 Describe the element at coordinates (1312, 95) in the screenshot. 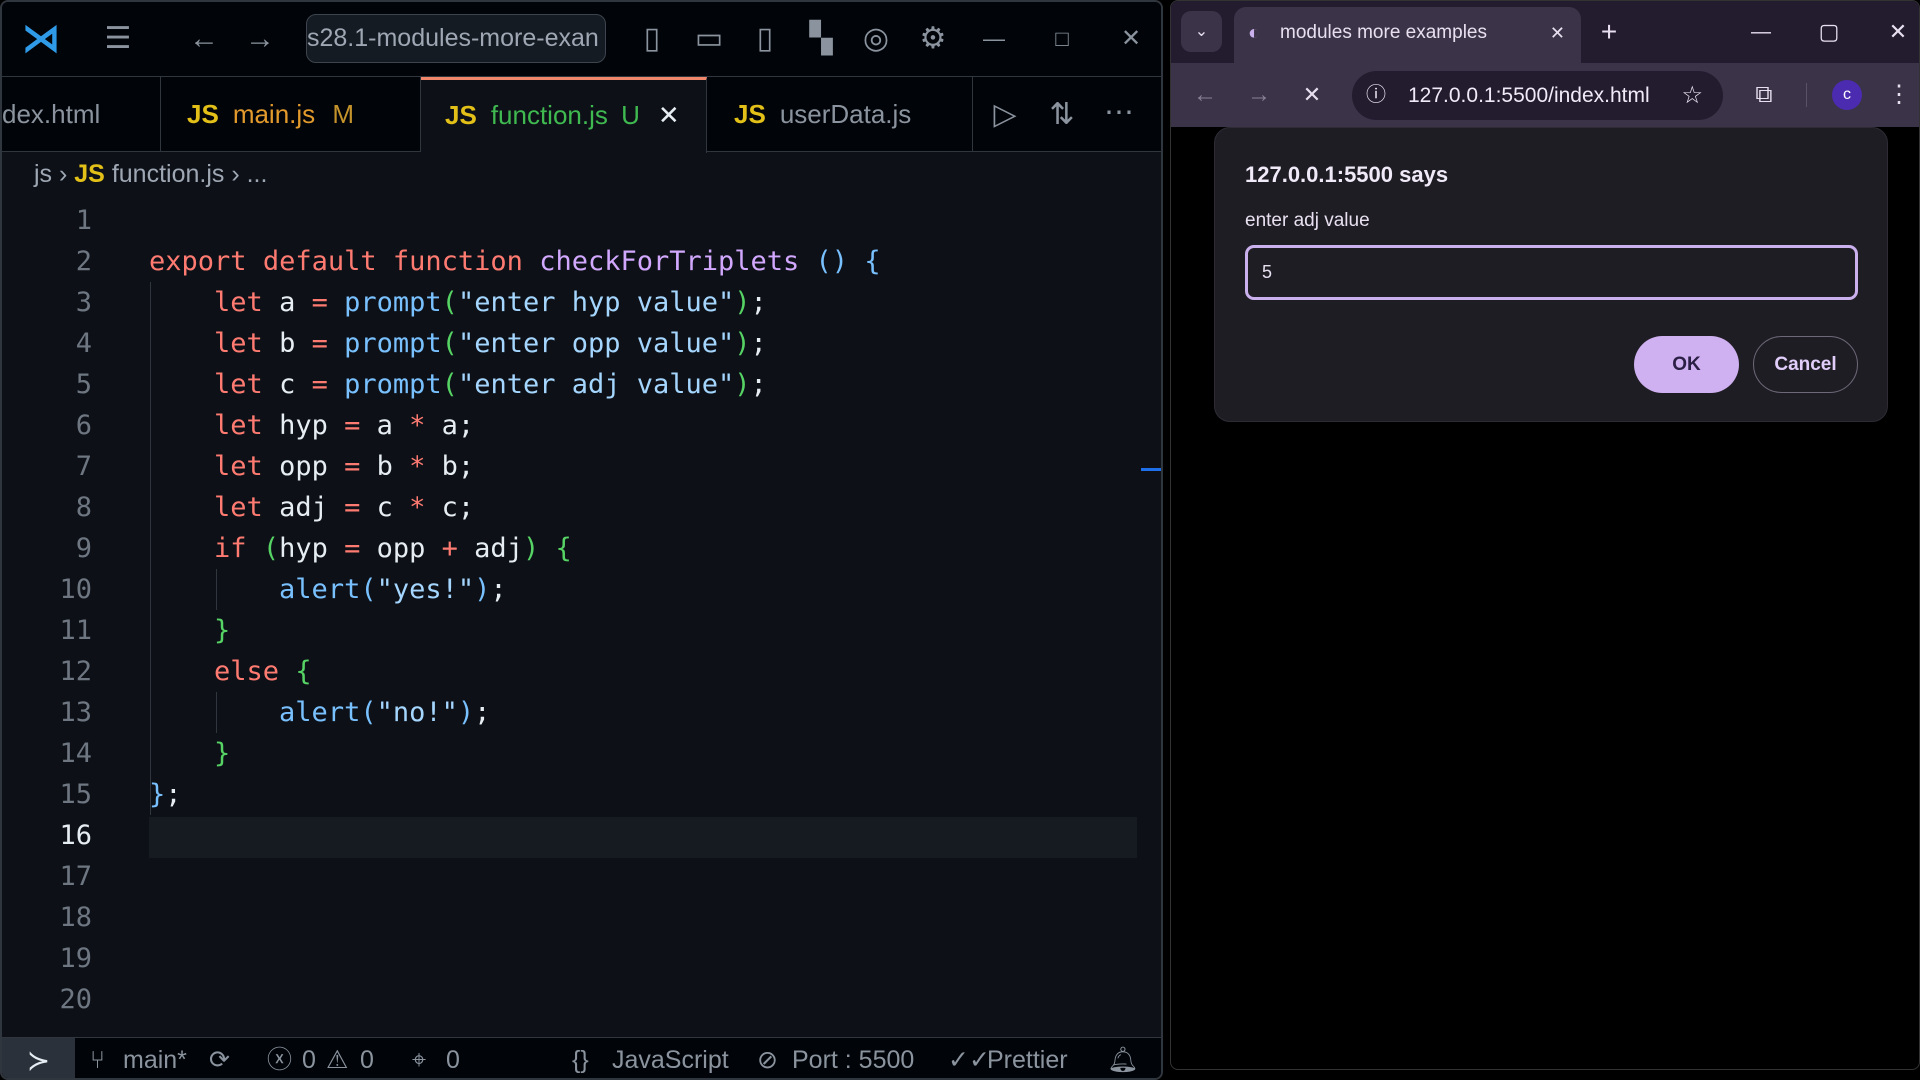

I see `stop-loading-icon: ✕` at that location.